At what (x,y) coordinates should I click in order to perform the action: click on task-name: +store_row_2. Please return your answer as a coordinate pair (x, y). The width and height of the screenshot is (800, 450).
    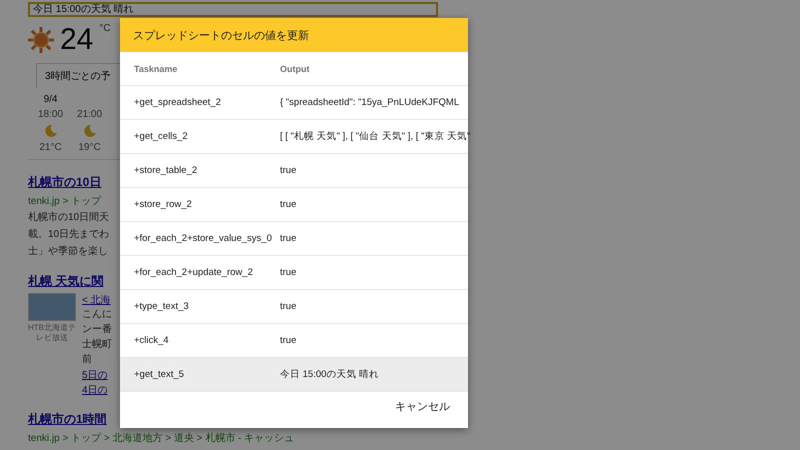
    Looking at the image, I should click on (163, 204).